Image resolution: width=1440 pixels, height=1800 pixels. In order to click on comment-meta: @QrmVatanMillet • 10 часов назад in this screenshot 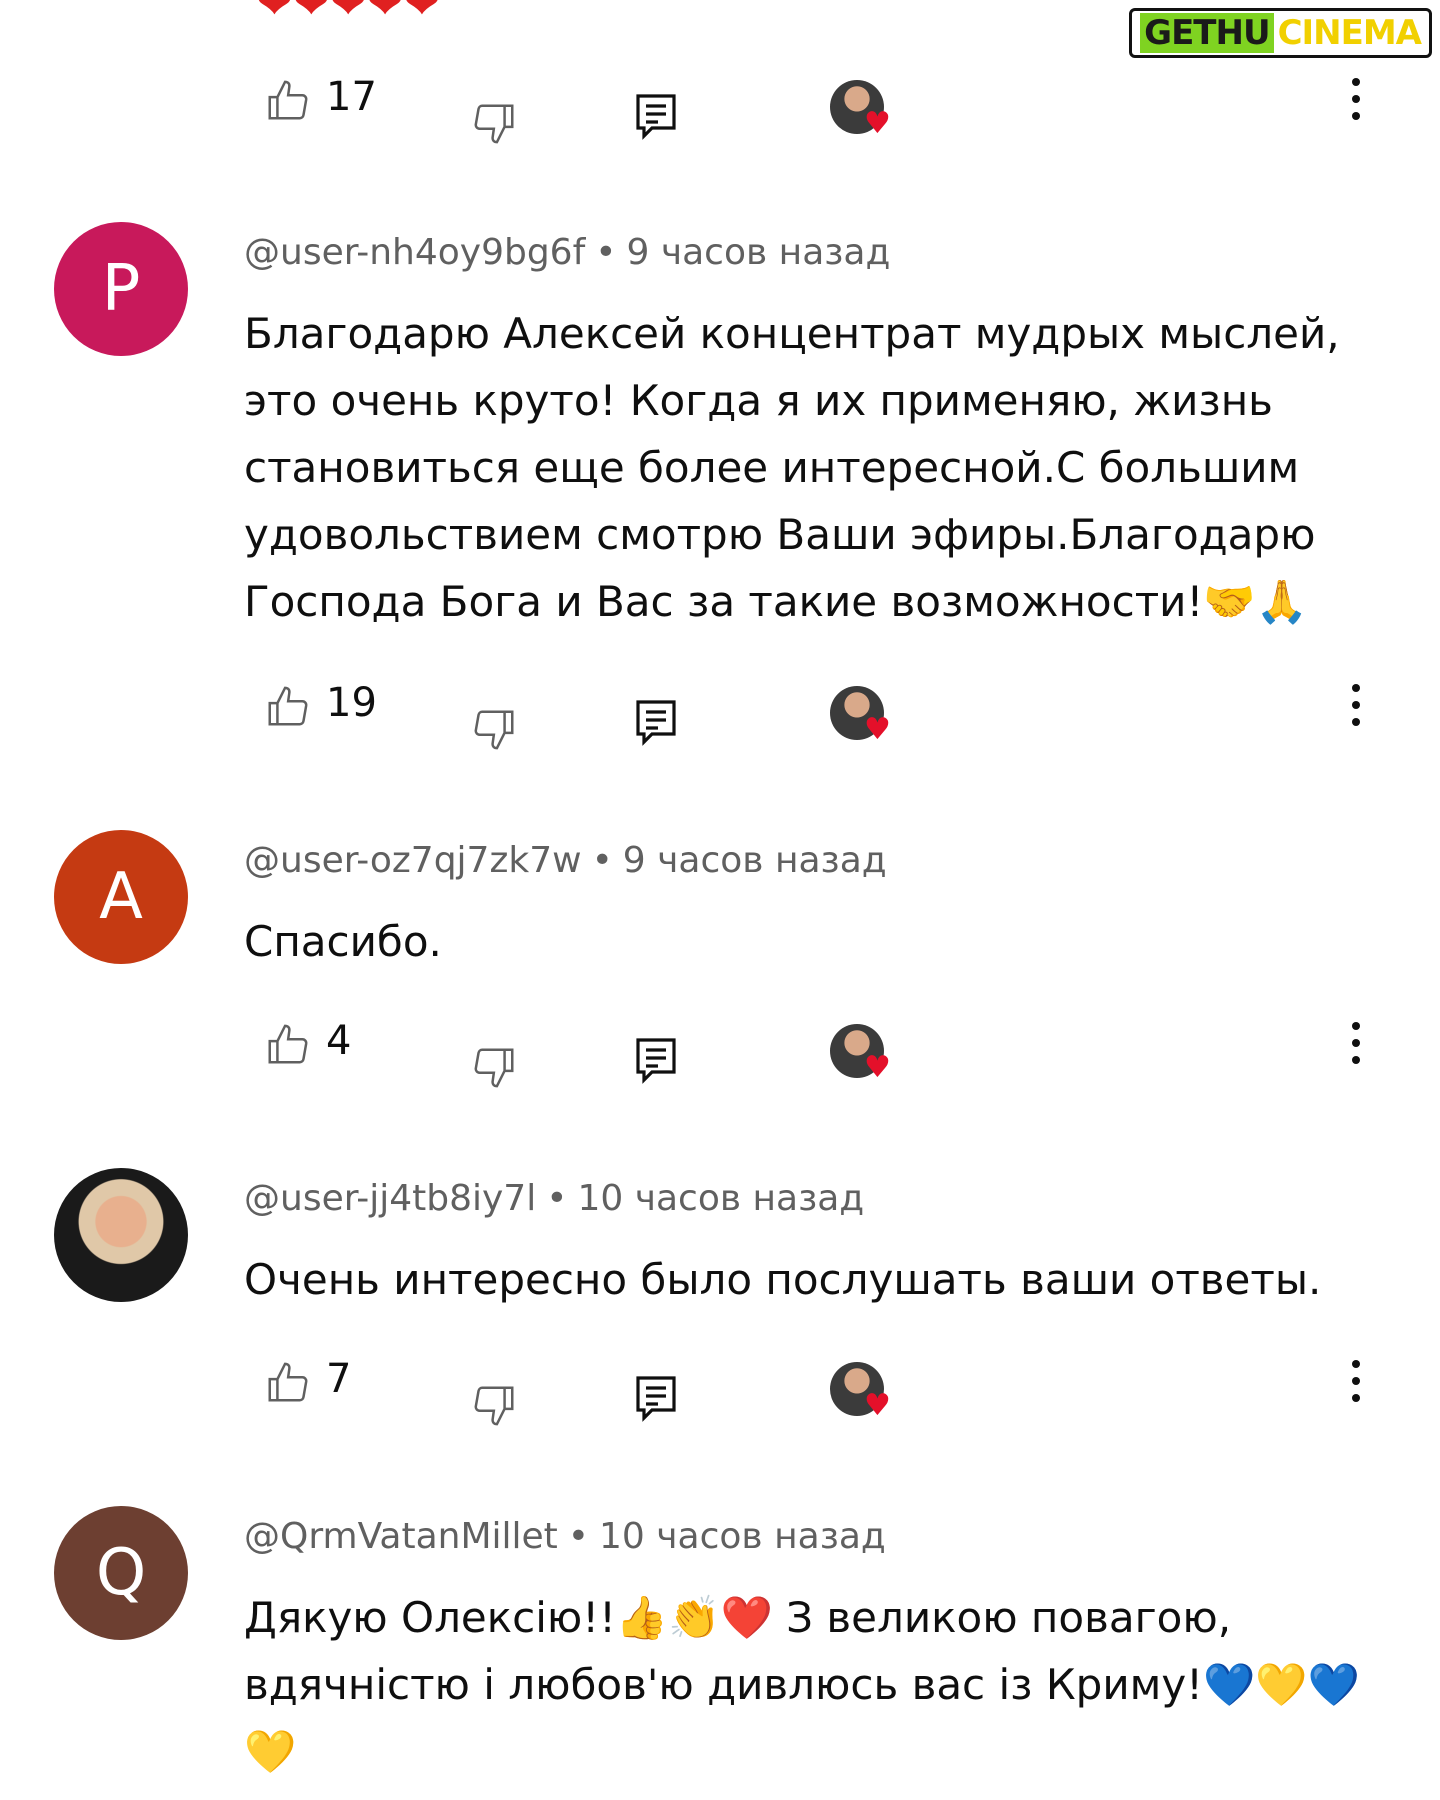, I will do `click(565, 1536)`.